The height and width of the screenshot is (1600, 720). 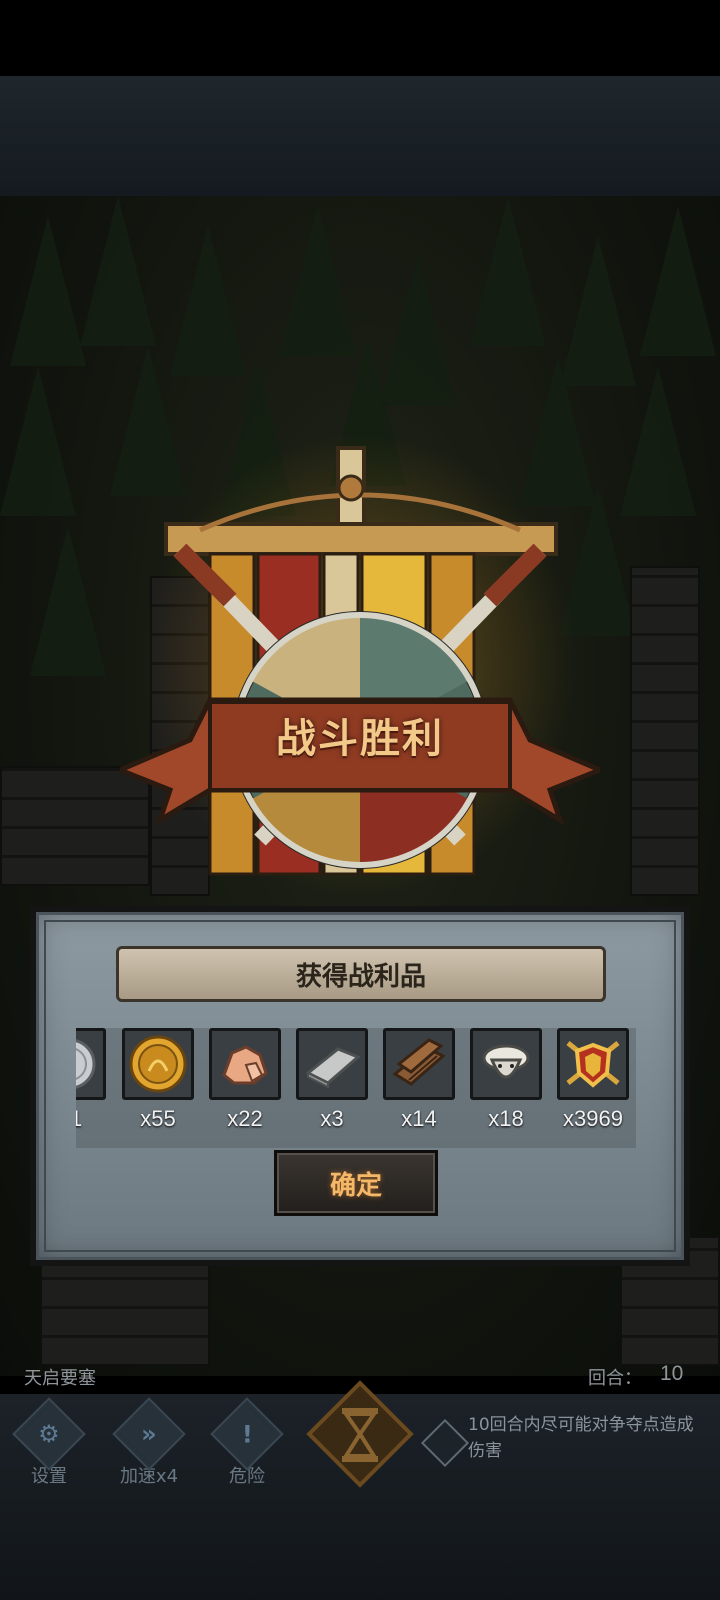 I want to click on end-turn-button, so click(x=360, y=1434).